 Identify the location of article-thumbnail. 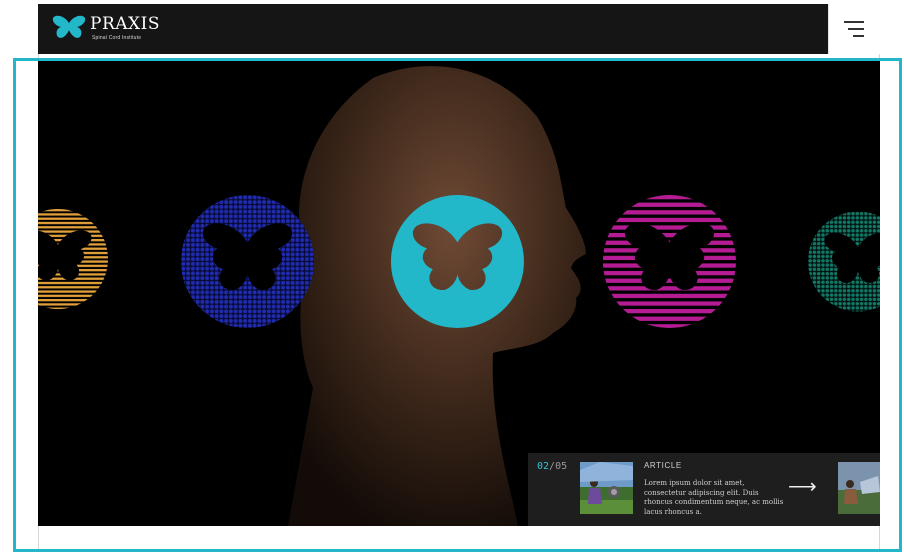
(606, 488).